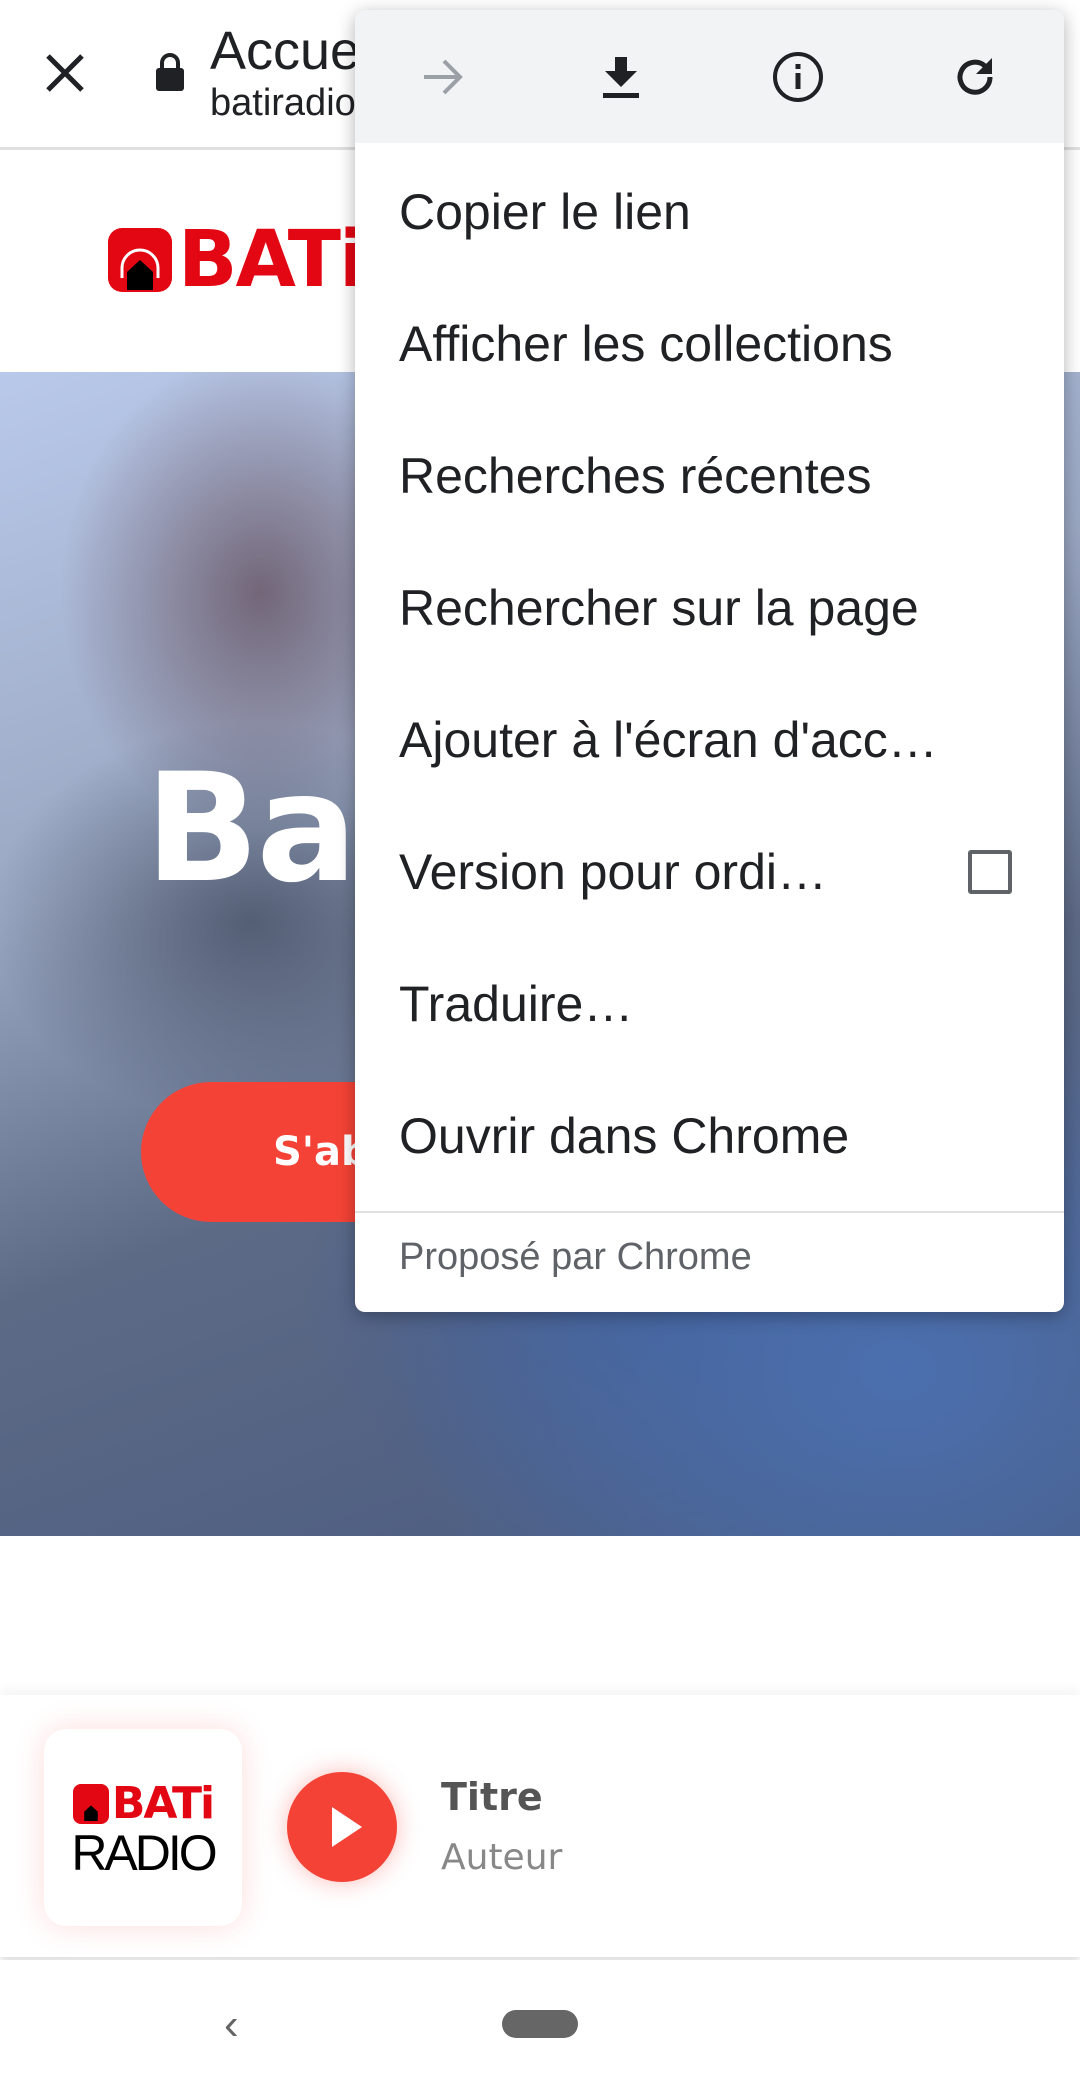 This screenshot has height=2089, width=1080. What do you see at coordinates (285, 51) in the screenshot?
I see `page-title: Accue` at bounding box center [285, 51].